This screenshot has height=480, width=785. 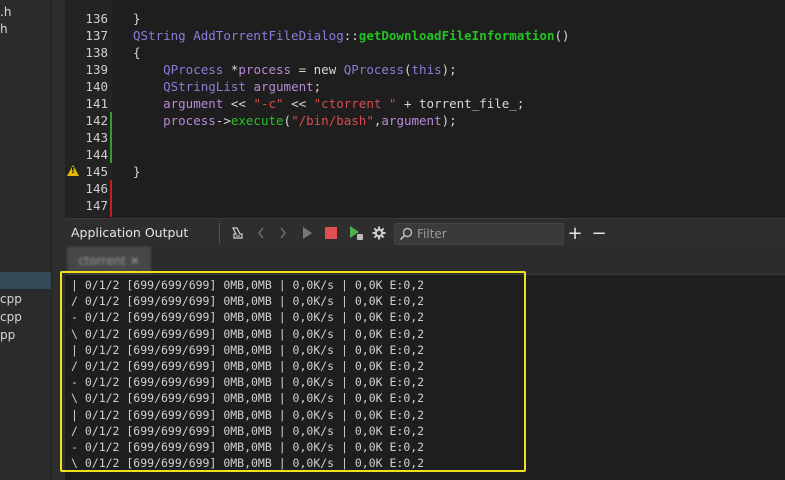 I want to click on code-token: QString, so click(x=163, y=35).